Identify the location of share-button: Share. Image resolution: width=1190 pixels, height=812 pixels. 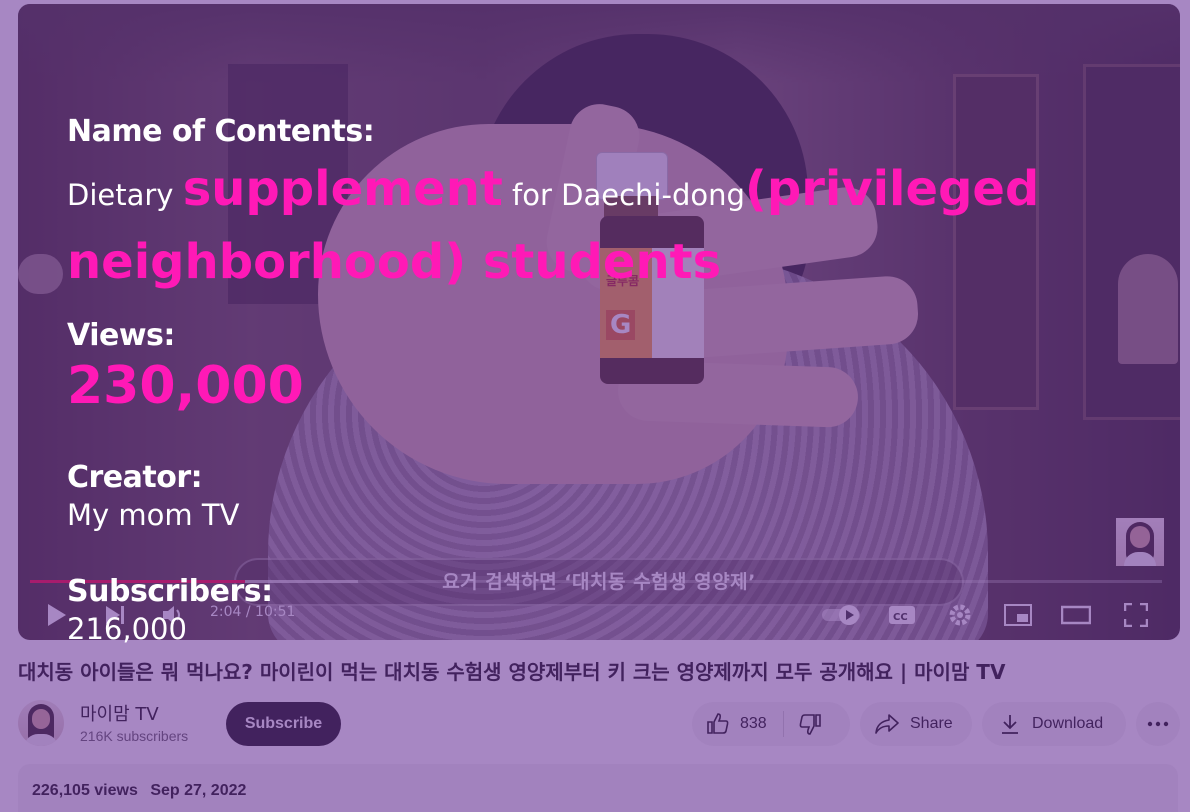
(916, 724).